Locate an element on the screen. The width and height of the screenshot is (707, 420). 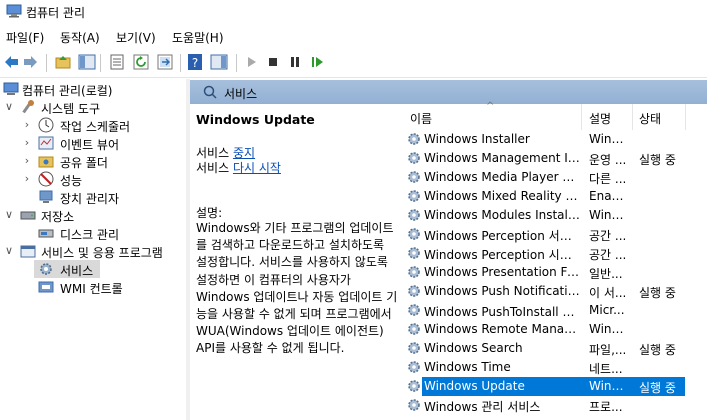
service-title: Windows Update is located at coordinates (255, 119).